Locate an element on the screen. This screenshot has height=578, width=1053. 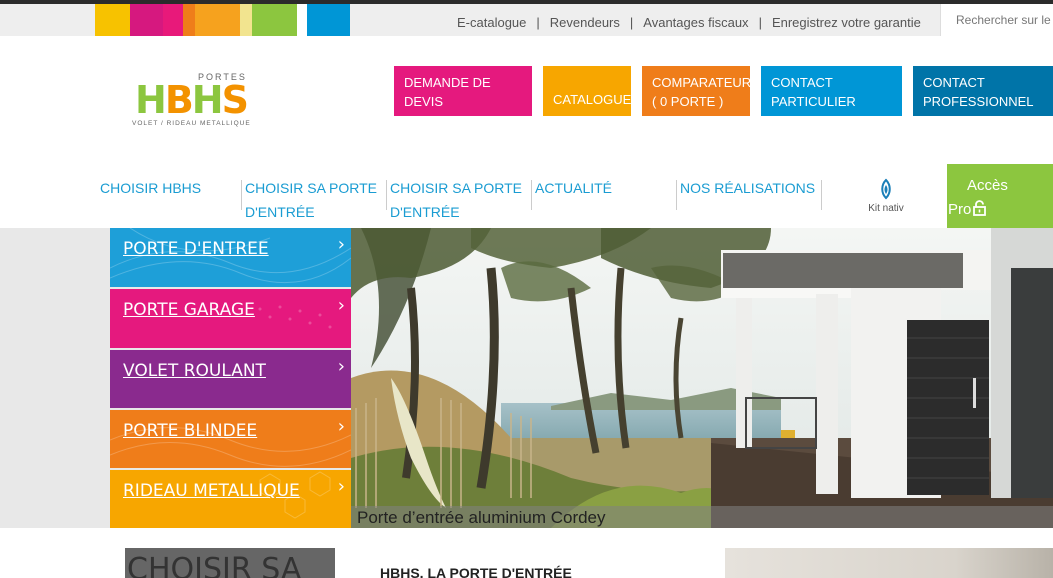
color-stripes is located at coordinates (229, 20).